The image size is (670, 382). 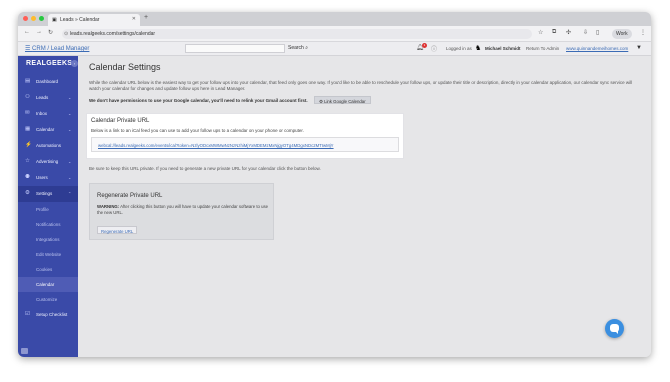 I want to click on maximize-window-icon, so click(x=41, y=18).